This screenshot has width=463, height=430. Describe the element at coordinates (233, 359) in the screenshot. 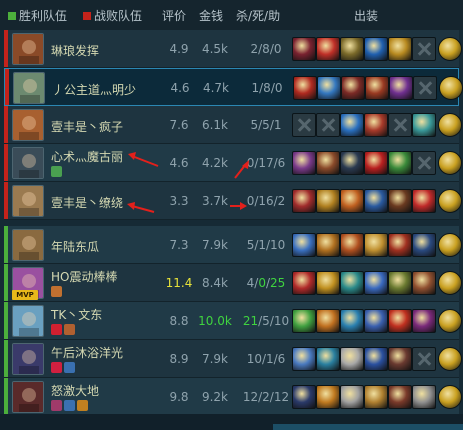

I see `player-row: 午后沐浴洋光 8.9 7.9k 10/1/6` at that location.